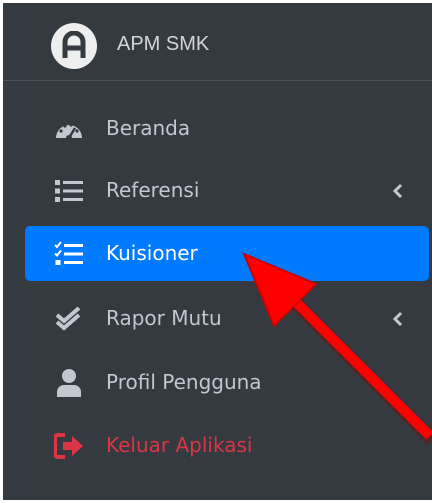  What do you see at coordinates (163, 44) in the screenshot?
I see `brand-name: APM SMK` at bounding box center [163, 44].